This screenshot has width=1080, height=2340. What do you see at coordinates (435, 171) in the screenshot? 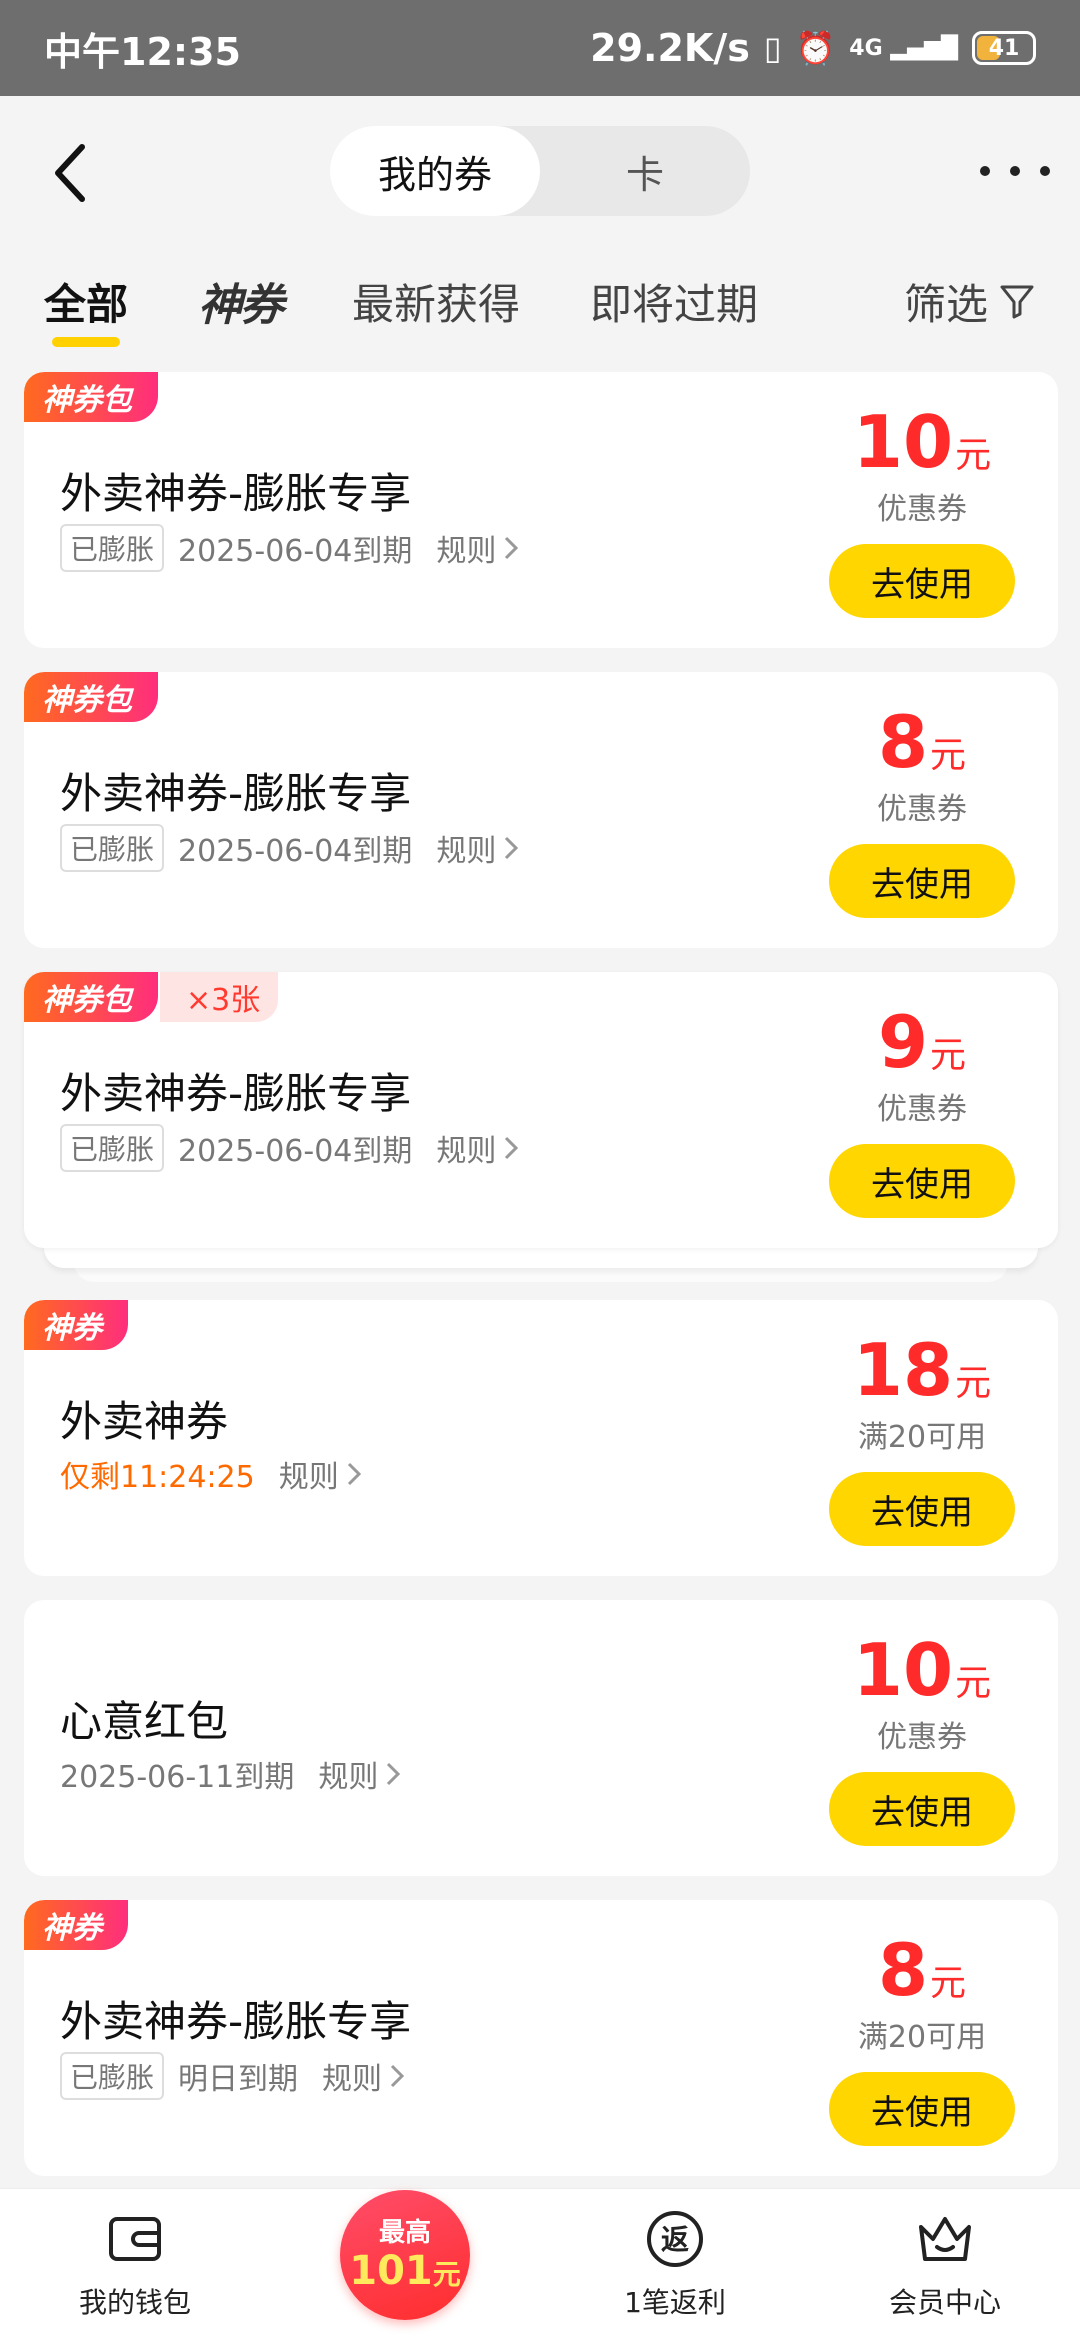
I see `tab-my-coupons: 我的券` at bounding box center [435, 171].